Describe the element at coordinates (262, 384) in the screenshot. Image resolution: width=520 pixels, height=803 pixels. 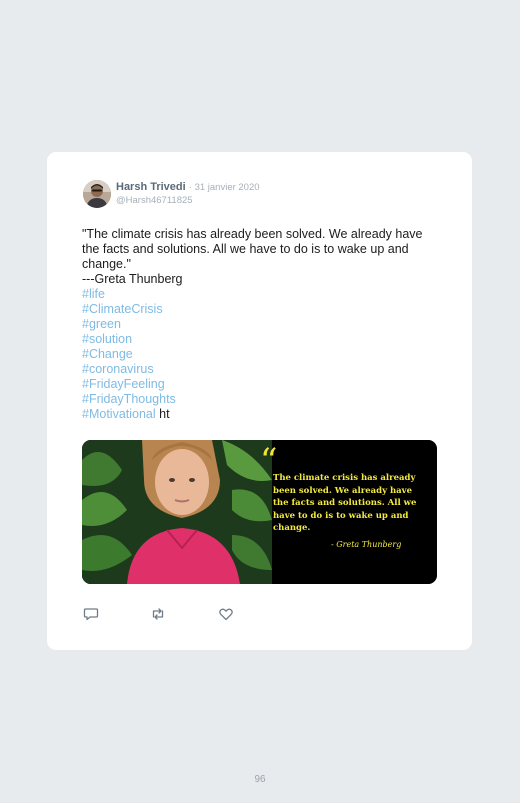
I see `hashtag-link: #FridayFeeling` at that location.